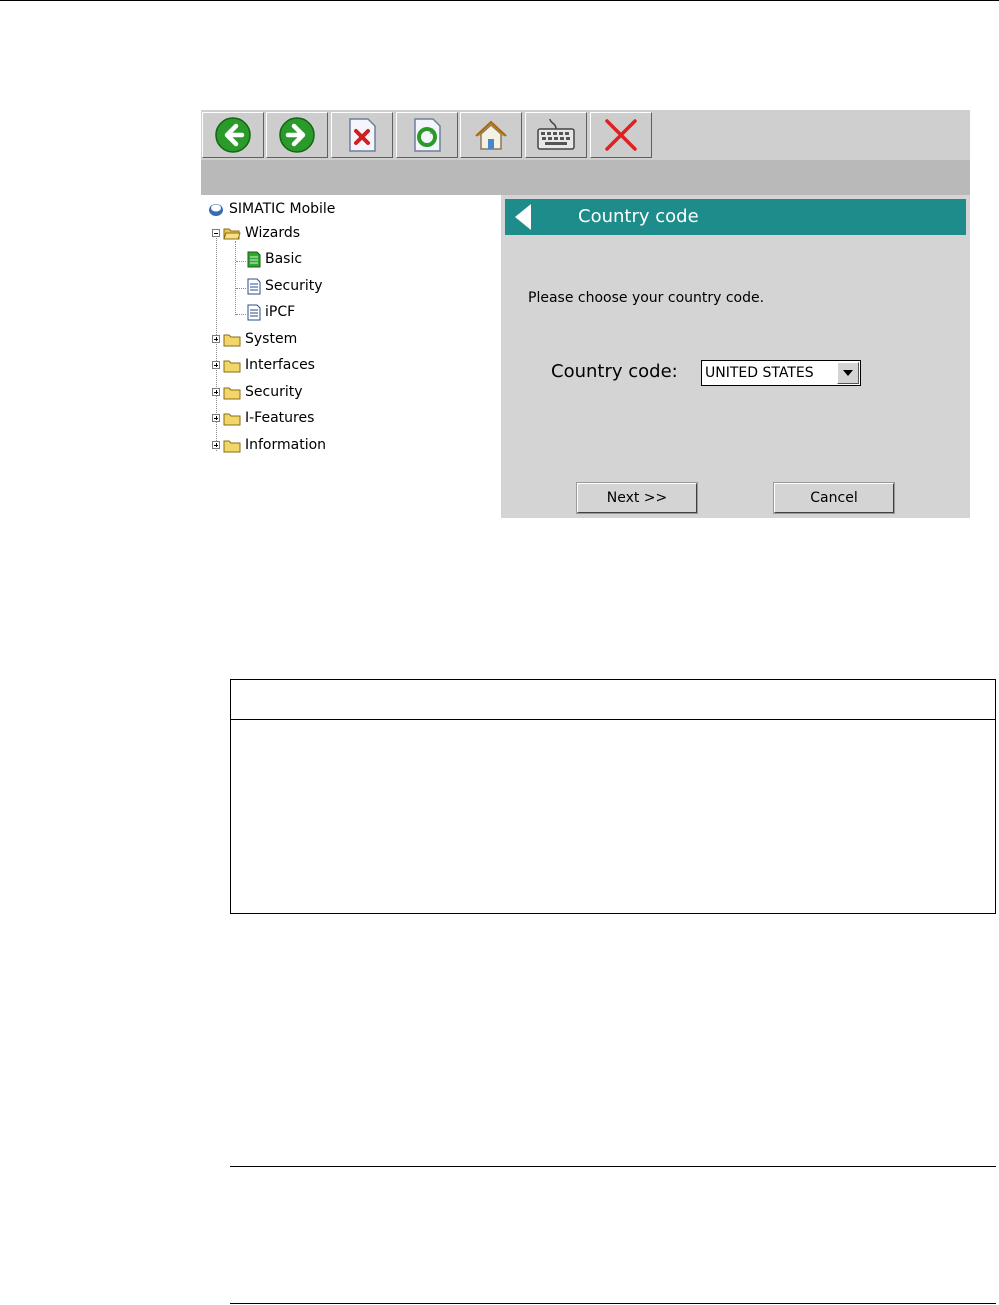 Image resolution: width=999 pixels, height=1305 pixels. What do you see at coordinates (273, 233) in the screenshot?
I see `tree-item-label: Wizards` at bounding box center [273, 233].